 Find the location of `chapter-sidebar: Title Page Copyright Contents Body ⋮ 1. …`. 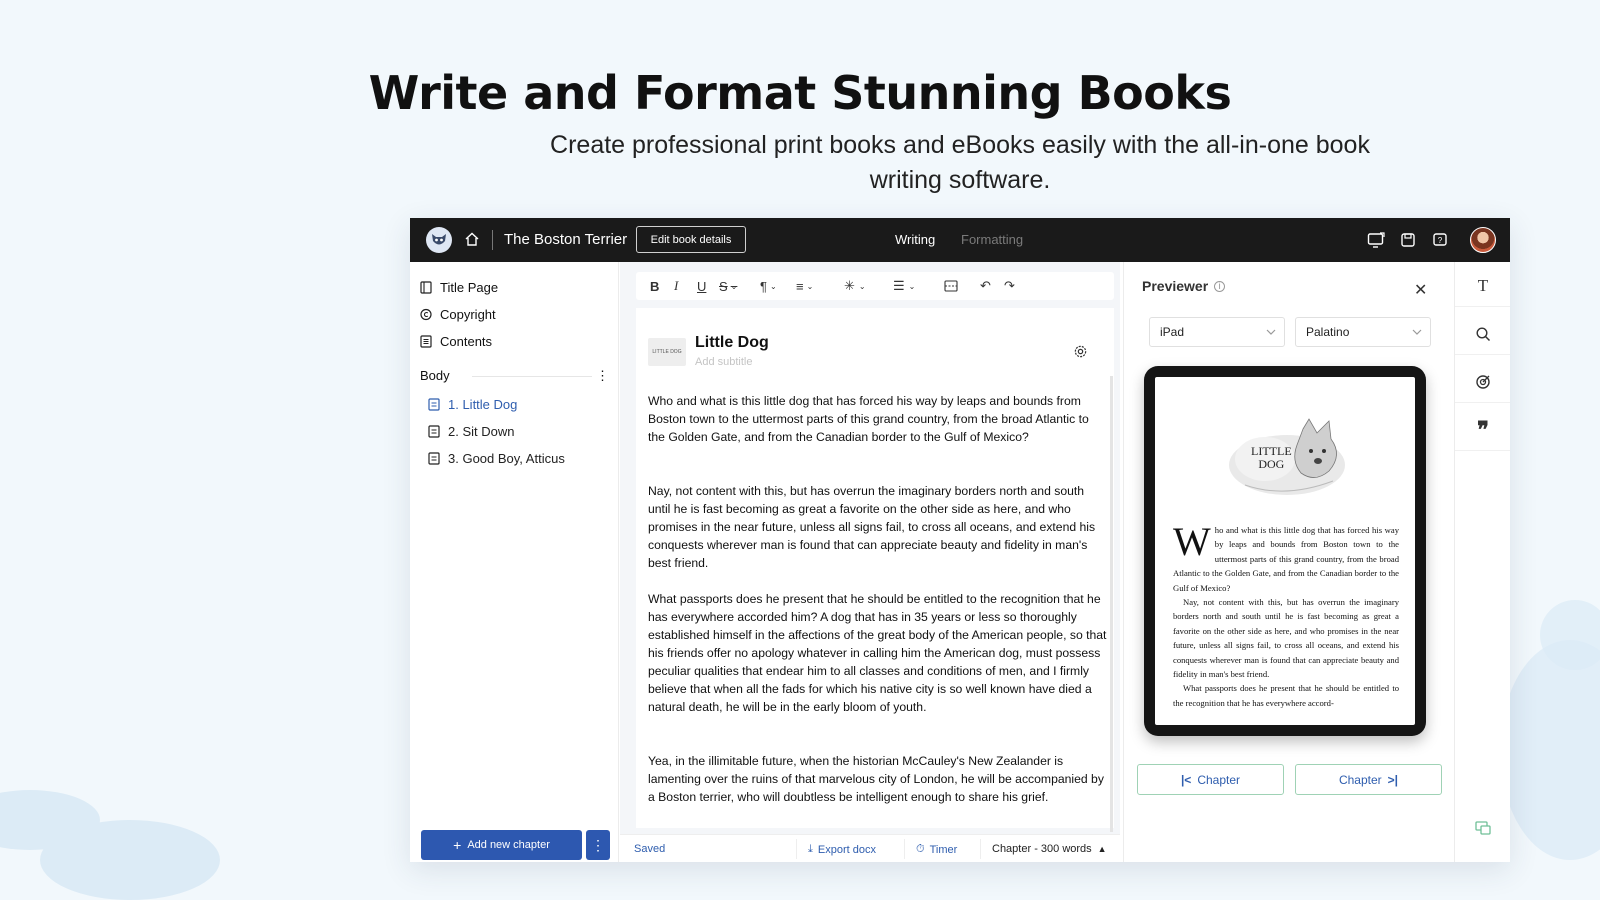

chapter-sidebar: Title Page Copyright Contents Body ⋮ 1. … is located at coordinates (514, 562).